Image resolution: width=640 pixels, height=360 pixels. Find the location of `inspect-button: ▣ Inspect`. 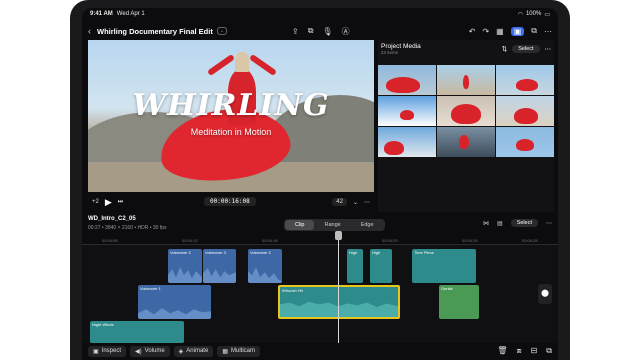

inspect-button: ▣ Inspect is located at coordinates (107, 351).